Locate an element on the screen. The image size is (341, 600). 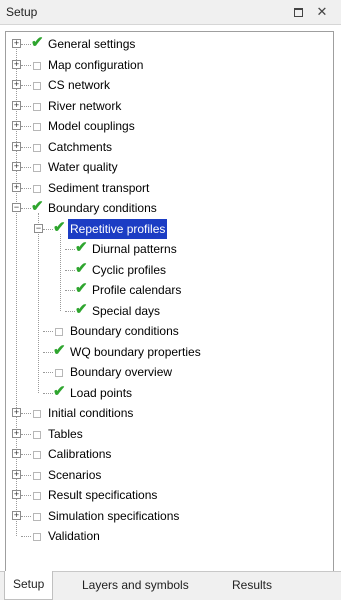
tree-item-label: Diurnal patterns is located at coordinates (134, 249).